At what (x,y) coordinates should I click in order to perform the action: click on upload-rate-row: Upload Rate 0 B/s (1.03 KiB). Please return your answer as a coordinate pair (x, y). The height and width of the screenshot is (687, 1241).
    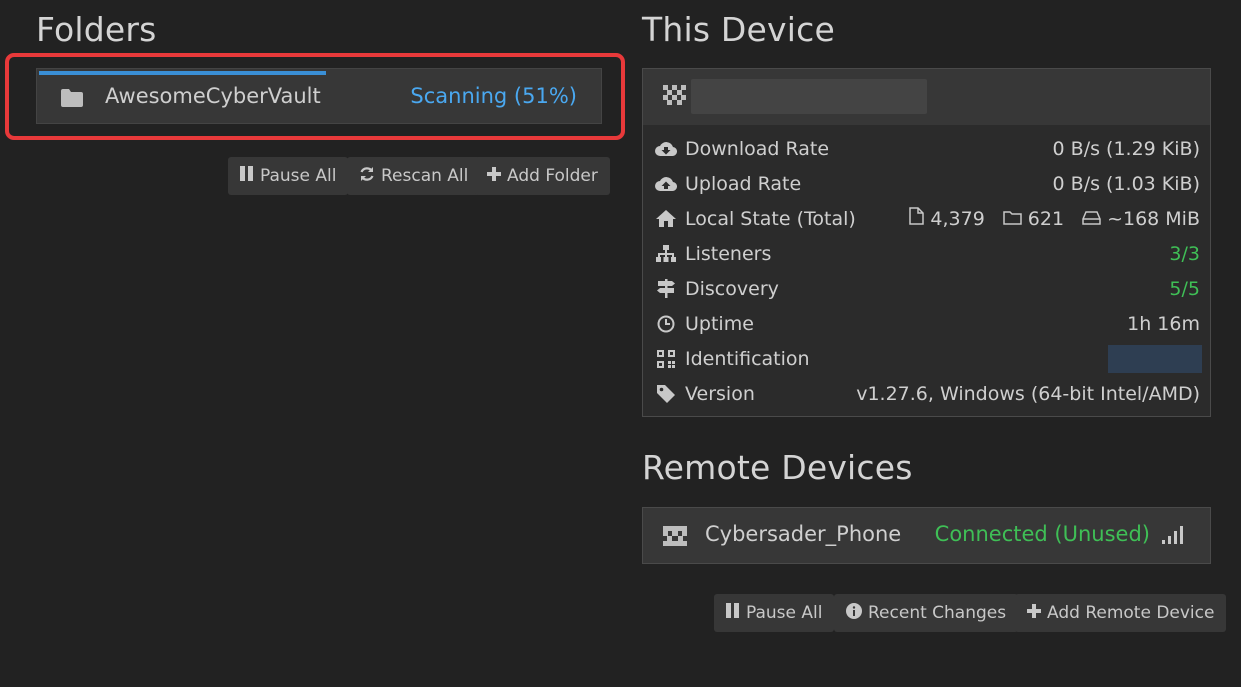
    Looking at the image, I should click on (926, 183).